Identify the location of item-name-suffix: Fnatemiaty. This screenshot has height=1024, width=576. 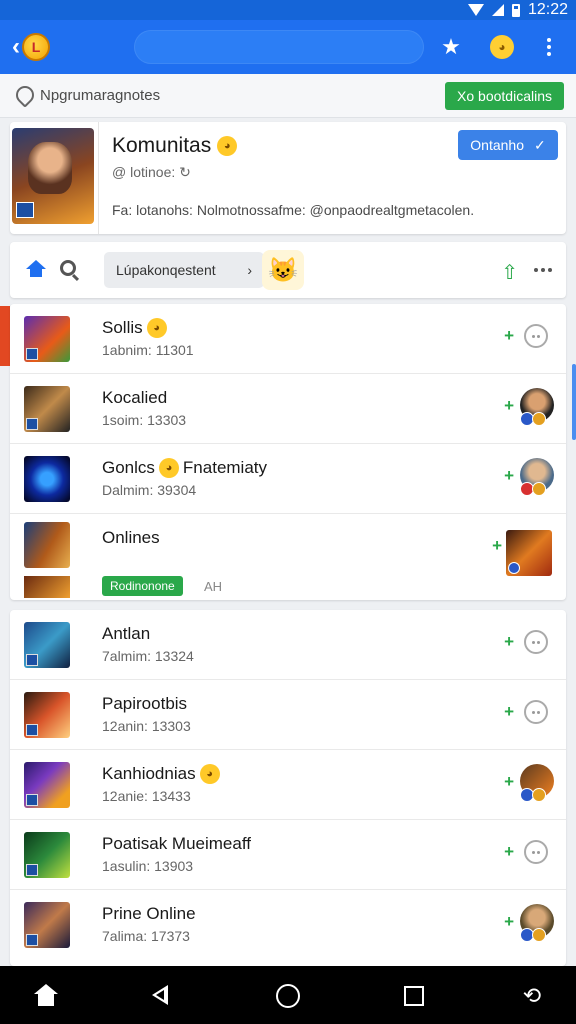
(225, 467).